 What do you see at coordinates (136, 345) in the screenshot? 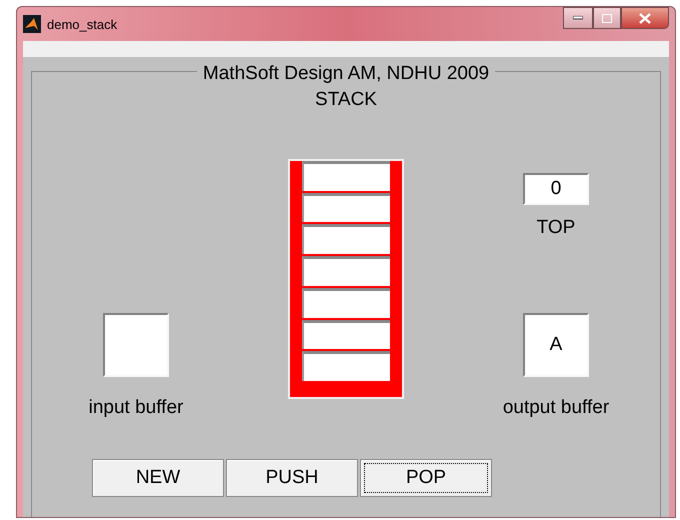
I see `input-buffer-field` at bounding box center [136, 345].